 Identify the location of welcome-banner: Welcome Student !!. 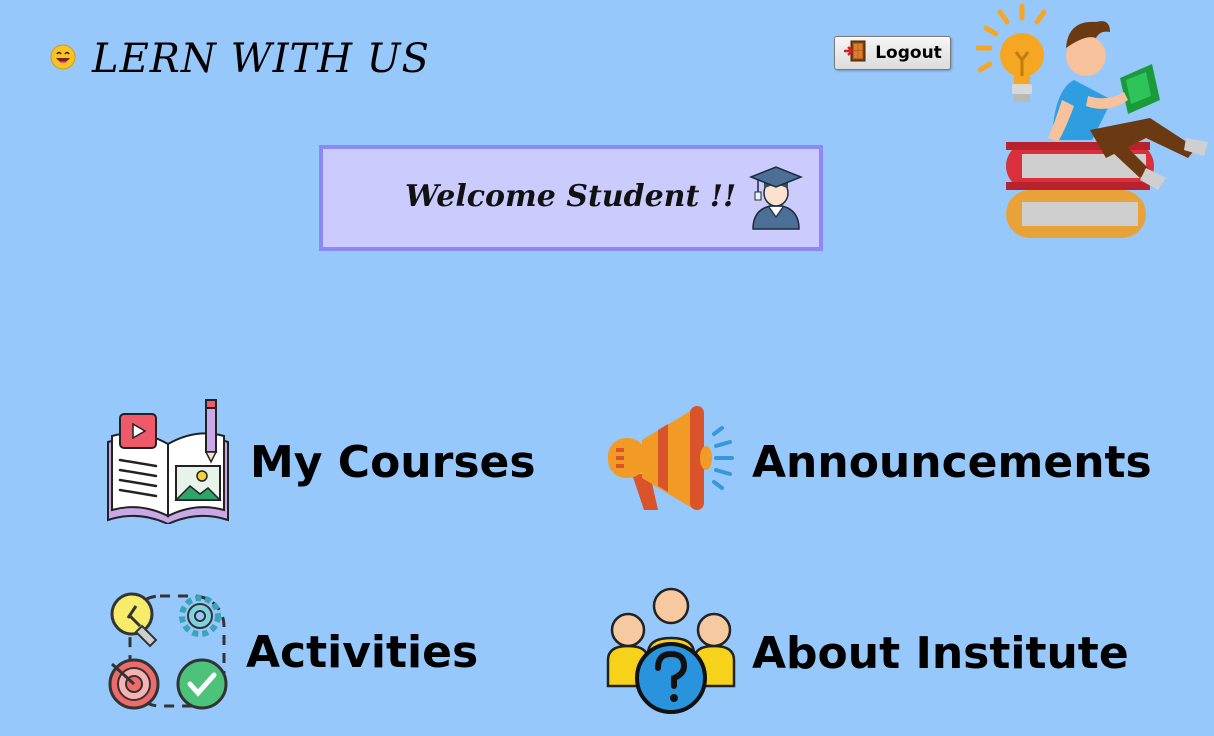
(571, 198).